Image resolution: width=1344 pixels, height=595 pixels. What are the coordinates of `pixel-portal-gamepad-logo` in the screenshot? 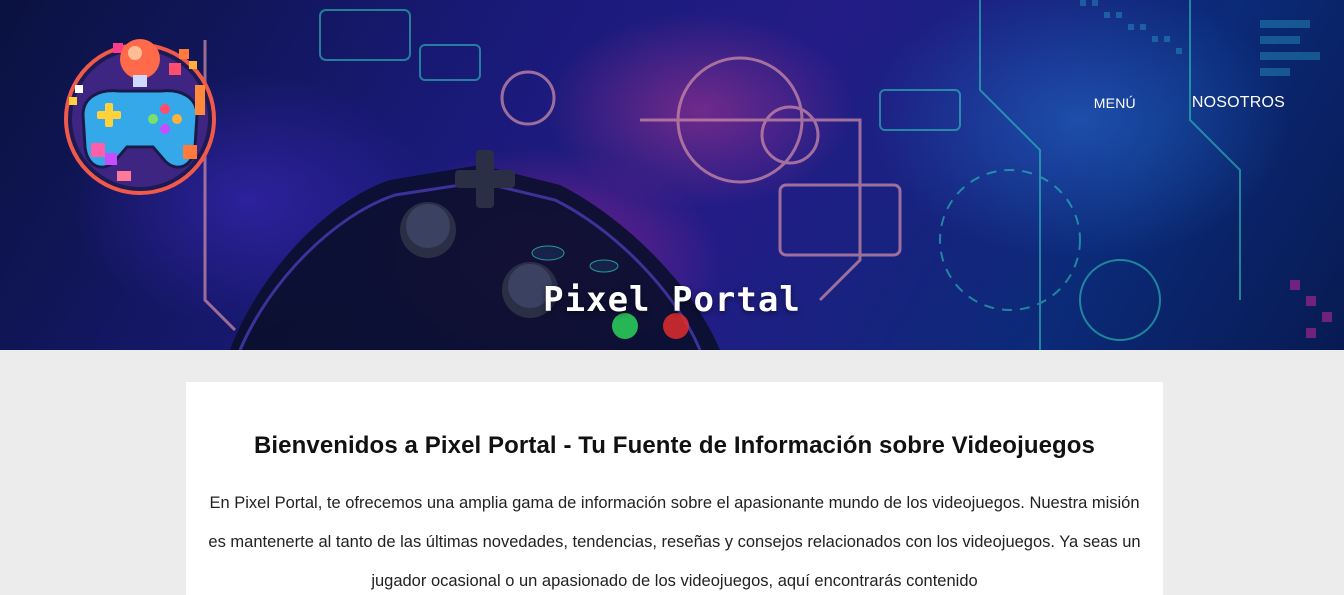 It's located at (140, 115).